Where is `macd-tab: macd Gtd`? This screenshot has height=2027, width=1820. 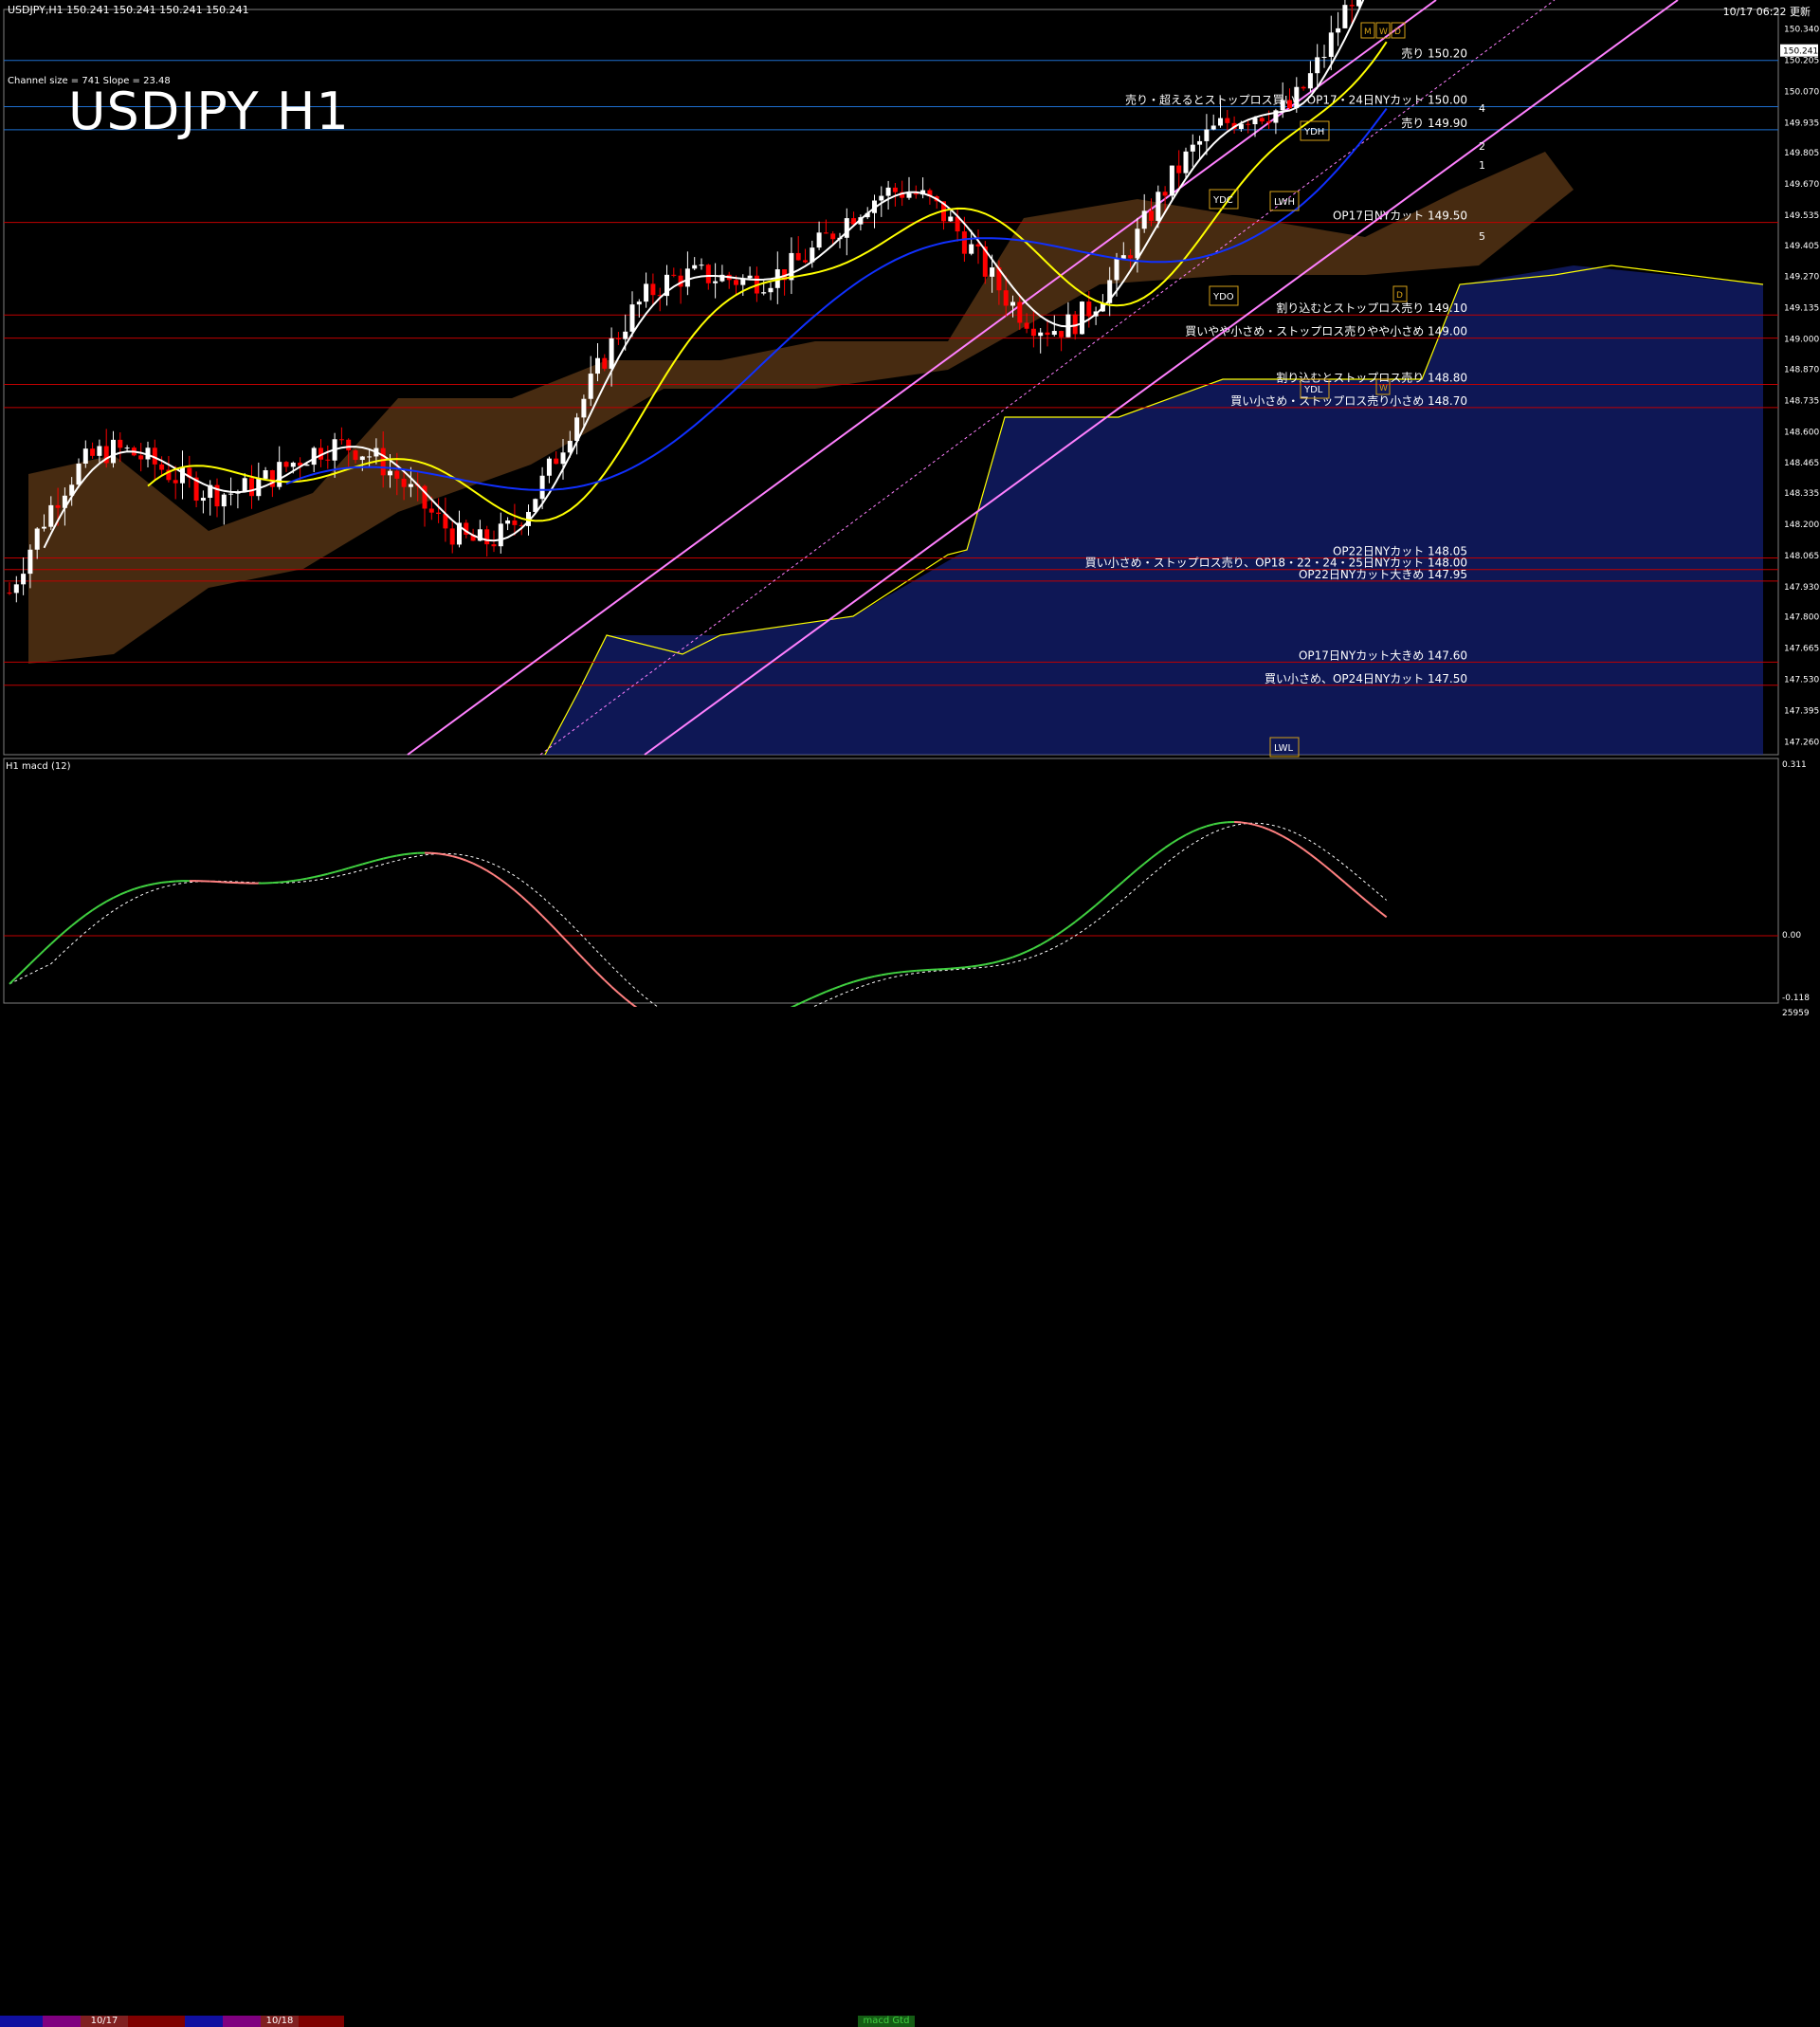 macd-tab: macd Gtd is located at coordinates (886, 2021).